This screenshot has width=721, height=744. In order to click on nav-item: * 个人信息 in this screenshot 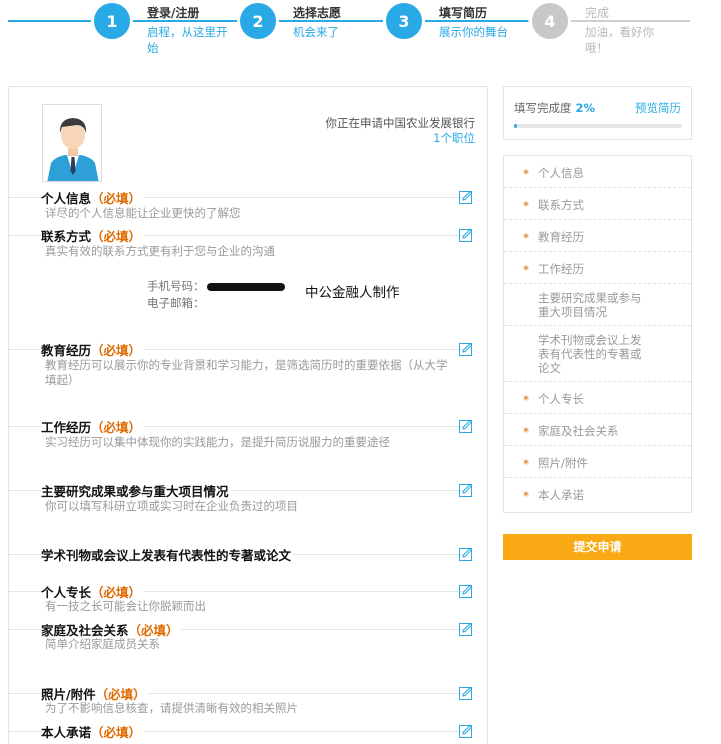, I will do `click(597, 171)`.